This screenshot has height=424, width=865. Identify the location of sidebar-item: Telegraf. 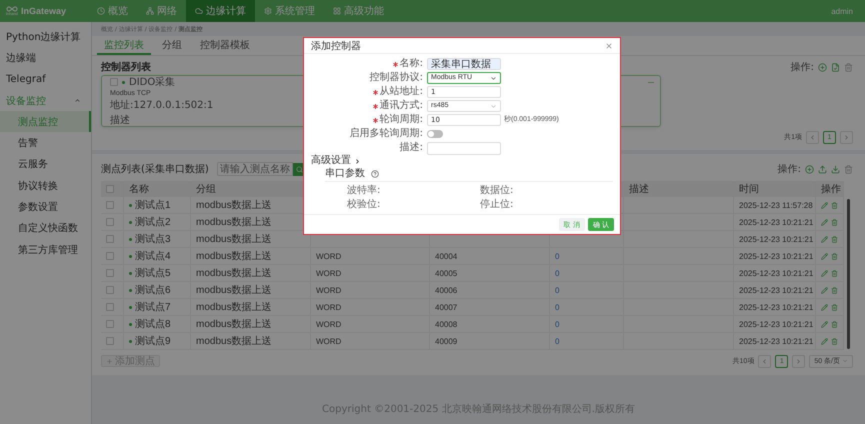
(45, 79).